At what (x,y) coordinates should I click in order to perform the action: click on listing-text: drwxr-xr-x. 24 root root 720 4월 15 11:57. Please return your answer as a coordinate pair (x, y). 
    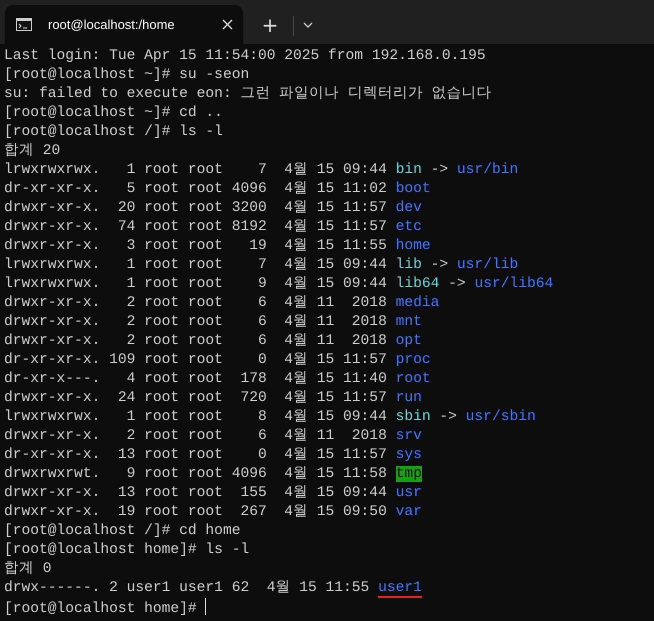
    Looking at the image, I should click on (196, 398).